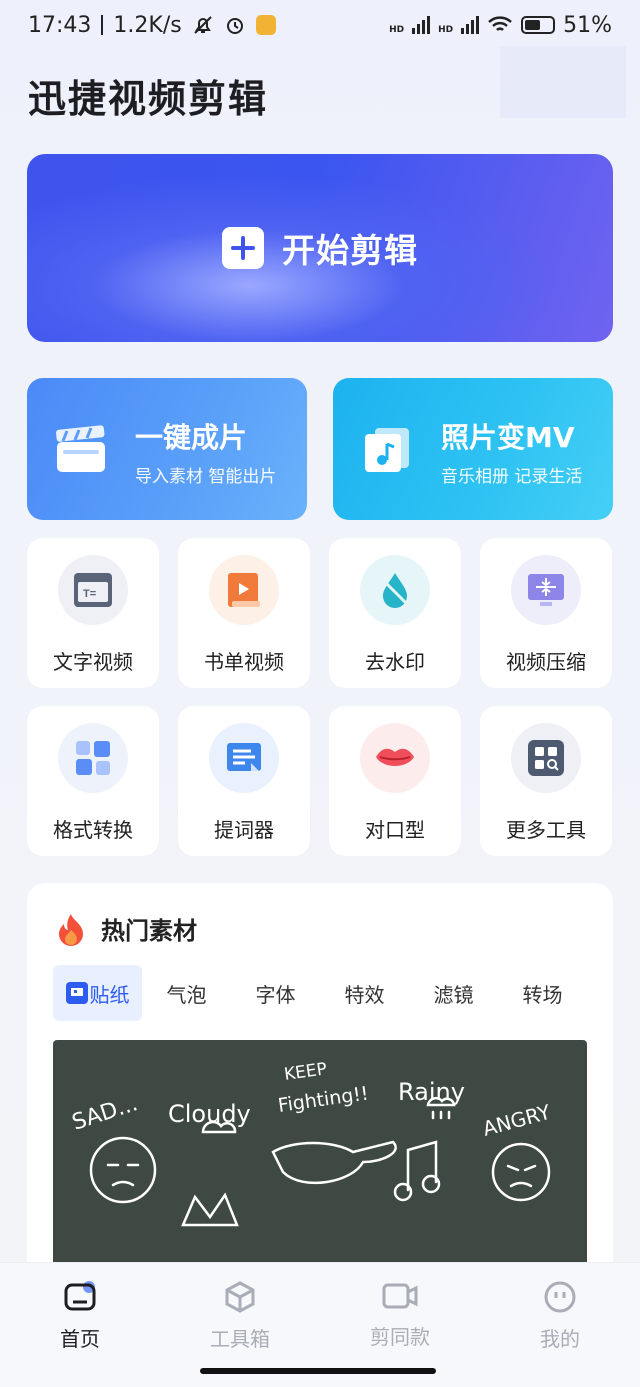 The height and width of the screenshot is (1387, 640). What do you see at coordinates (431, 1092) in the screenshot?
I see `doodle-word: Rainy` at bounding box center [431, 1092].